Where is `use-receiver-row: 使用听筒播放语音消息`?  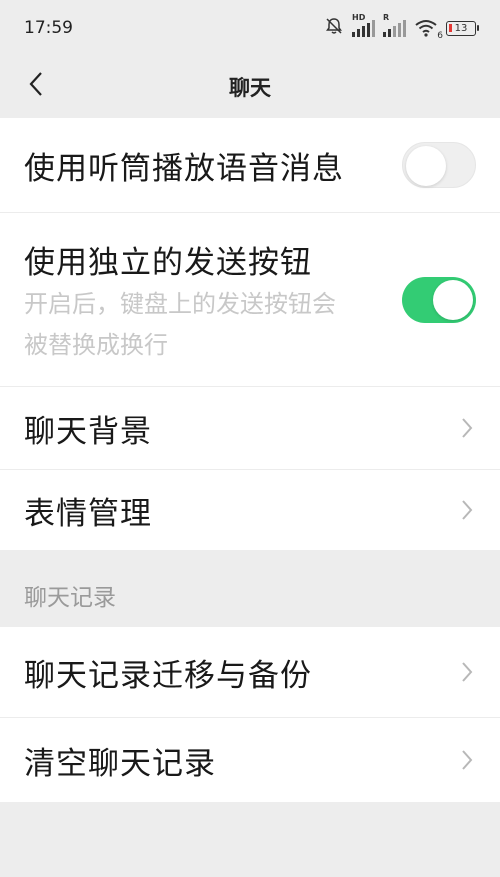 use-receiver-row: 使用听筒播放语音消息 is located at coordinates (250, 165).